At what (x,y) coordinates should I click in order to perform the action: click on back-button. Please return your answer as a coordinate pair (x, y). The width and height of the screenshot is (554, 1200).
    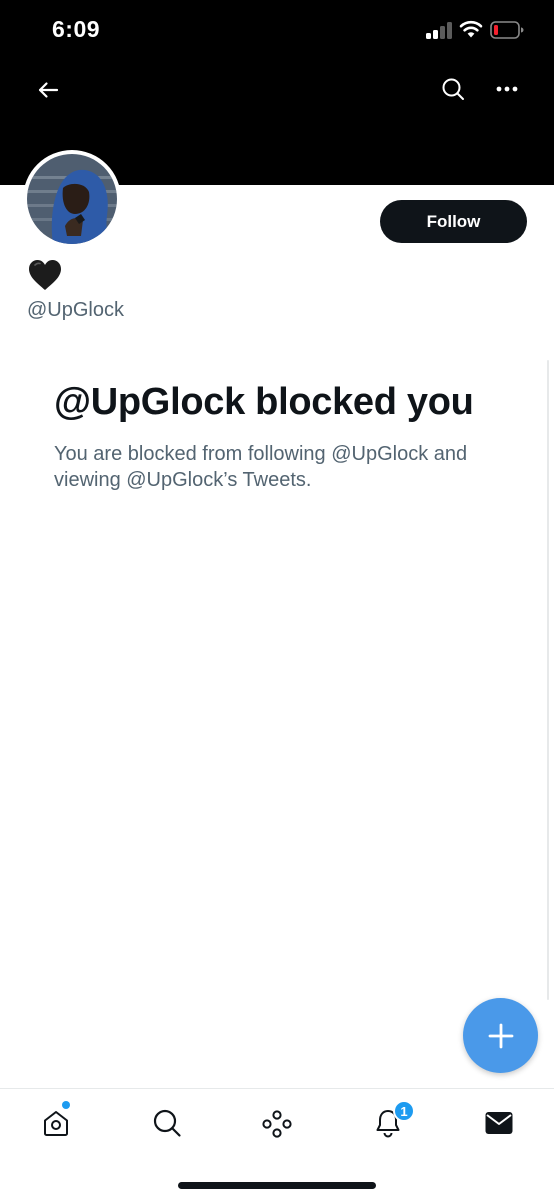
    Looking at the image, I should click on (48, 90).